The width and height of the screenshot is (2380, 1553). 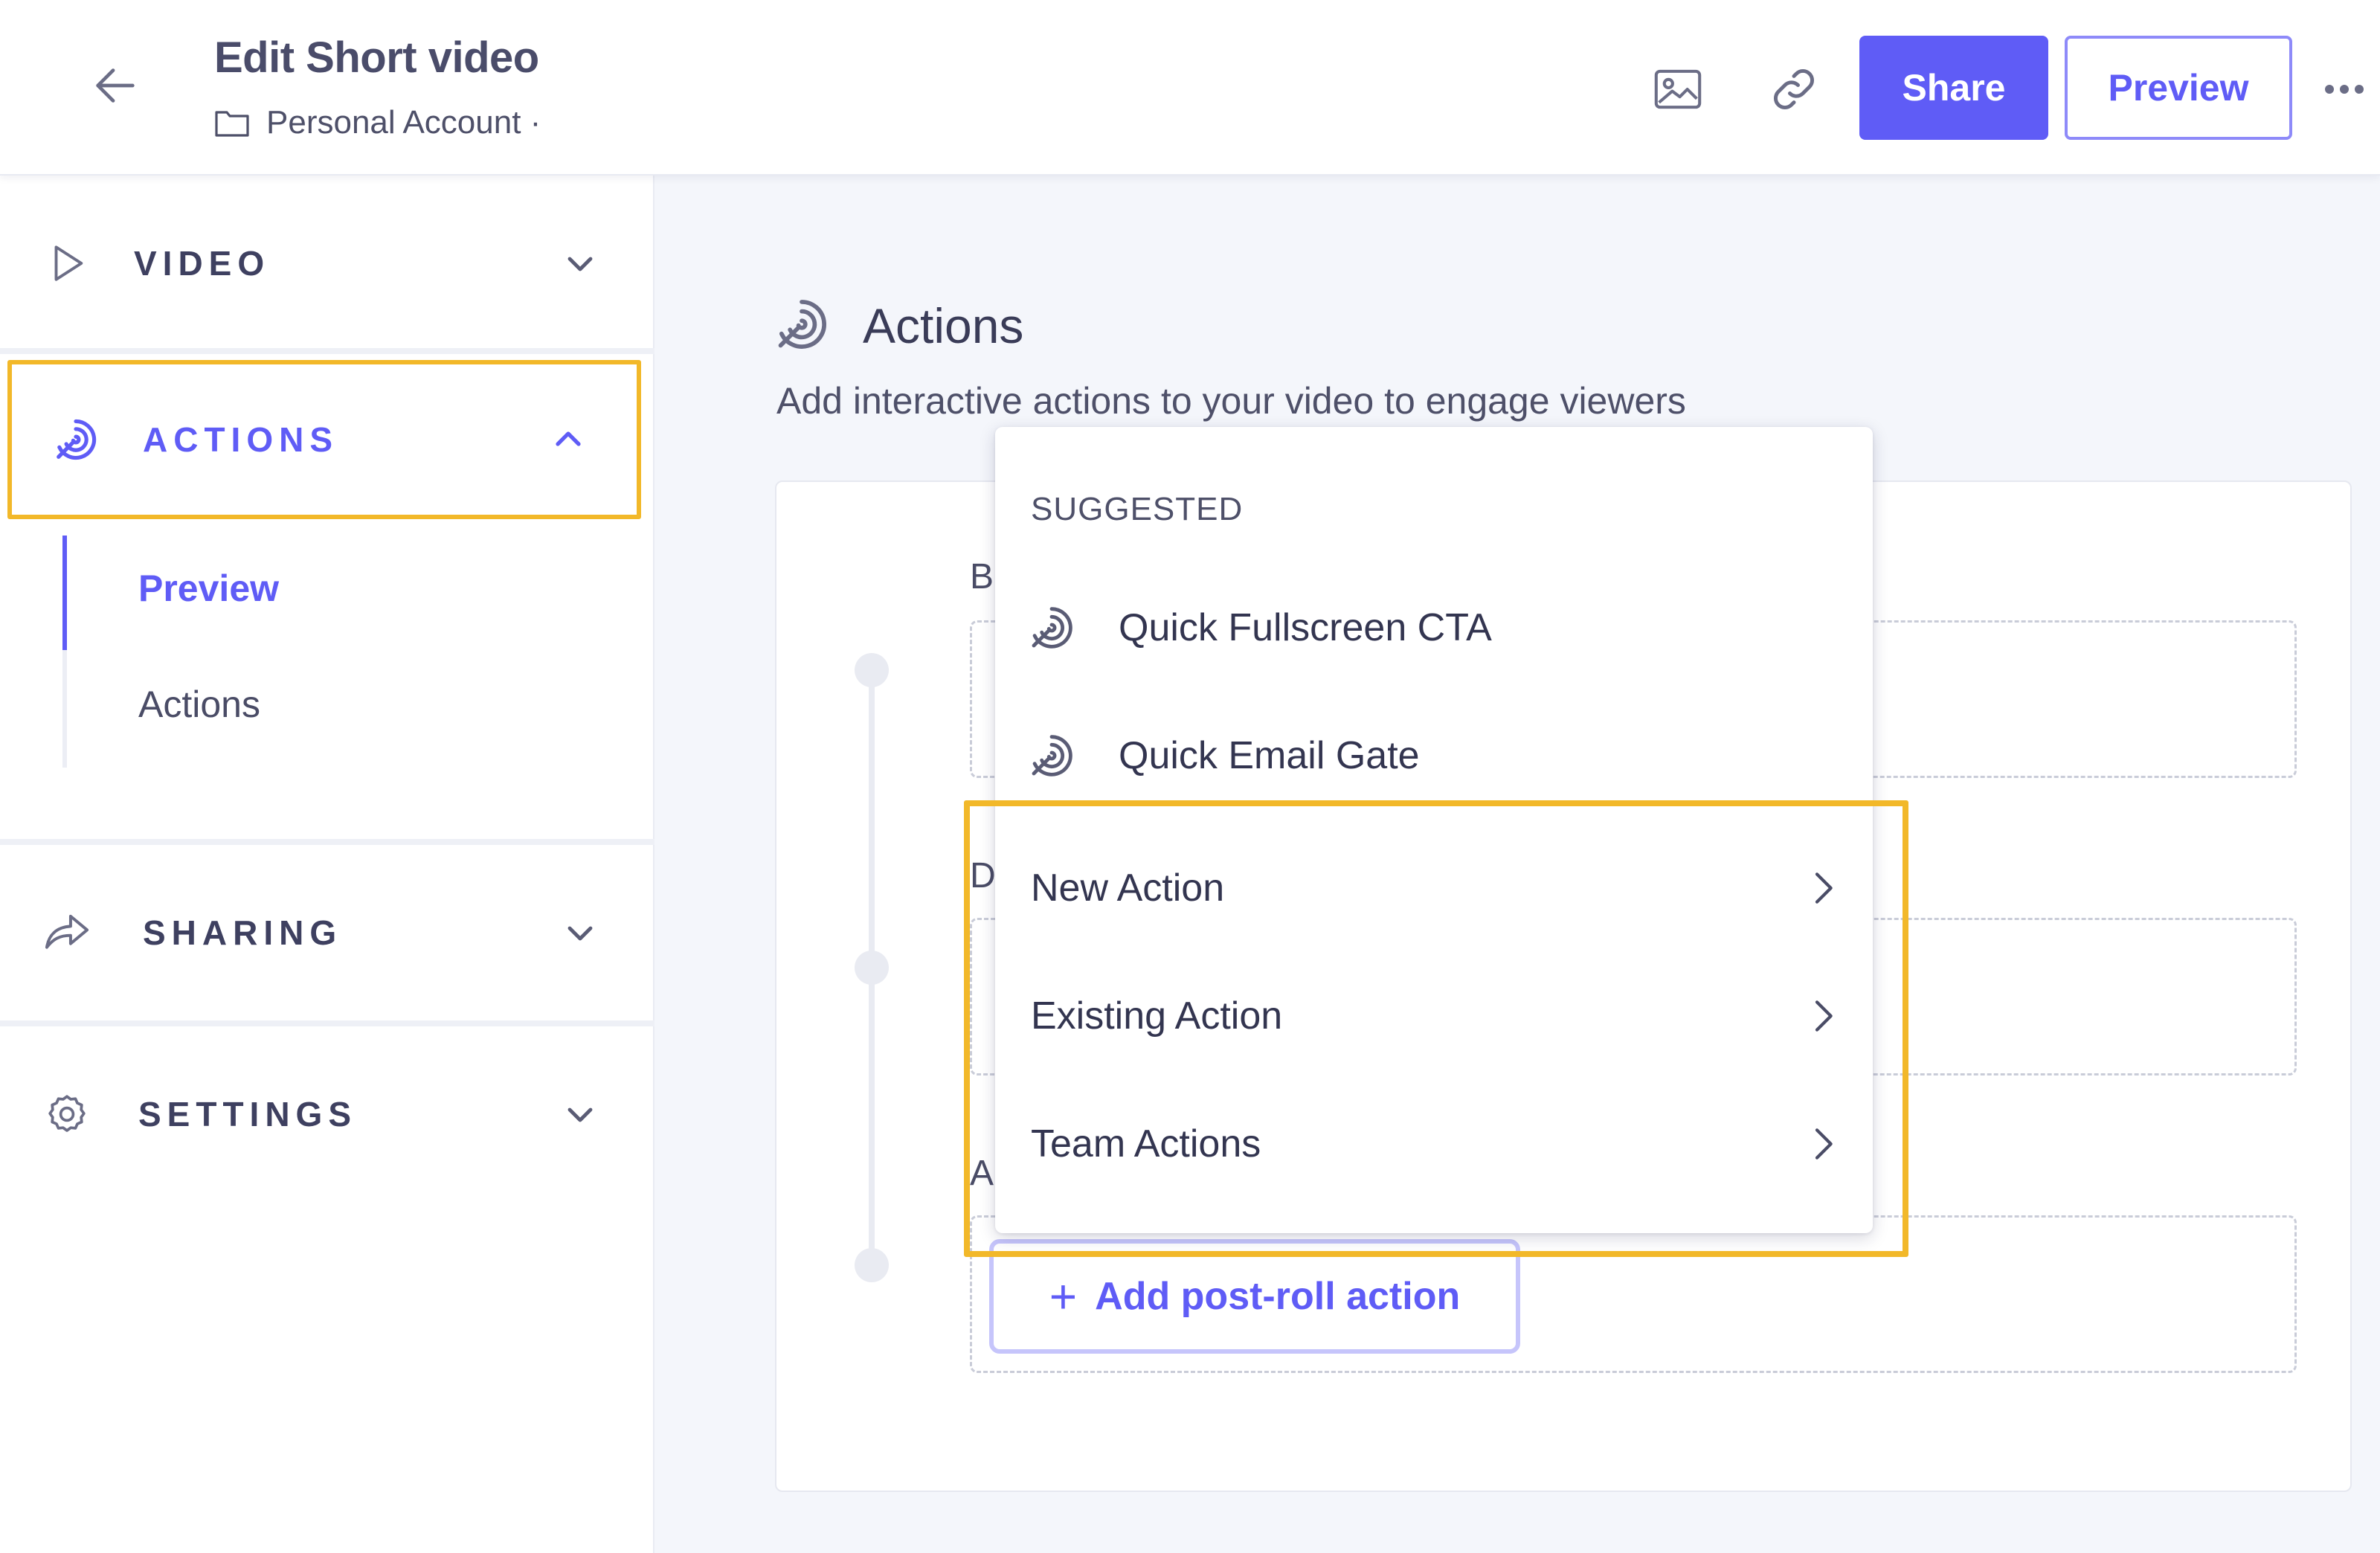 What do you see at coordinates (1434, 756) in the screenshot?
I see `menu-item-quick-email-gate: Quick Email Gate` at bounding box center [1434, 756].